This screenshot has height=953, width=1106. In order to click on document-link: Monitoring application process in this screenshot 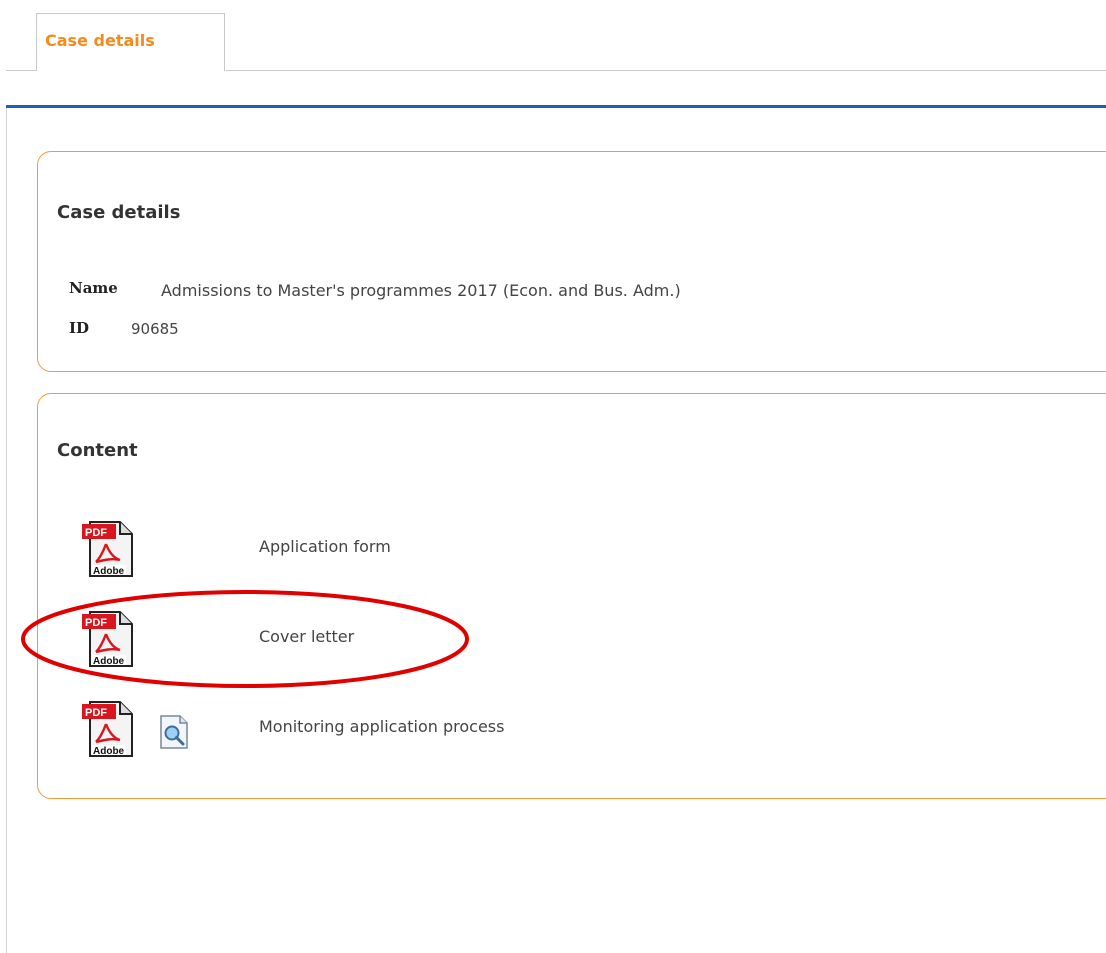, I will do `click(381, 726)`.